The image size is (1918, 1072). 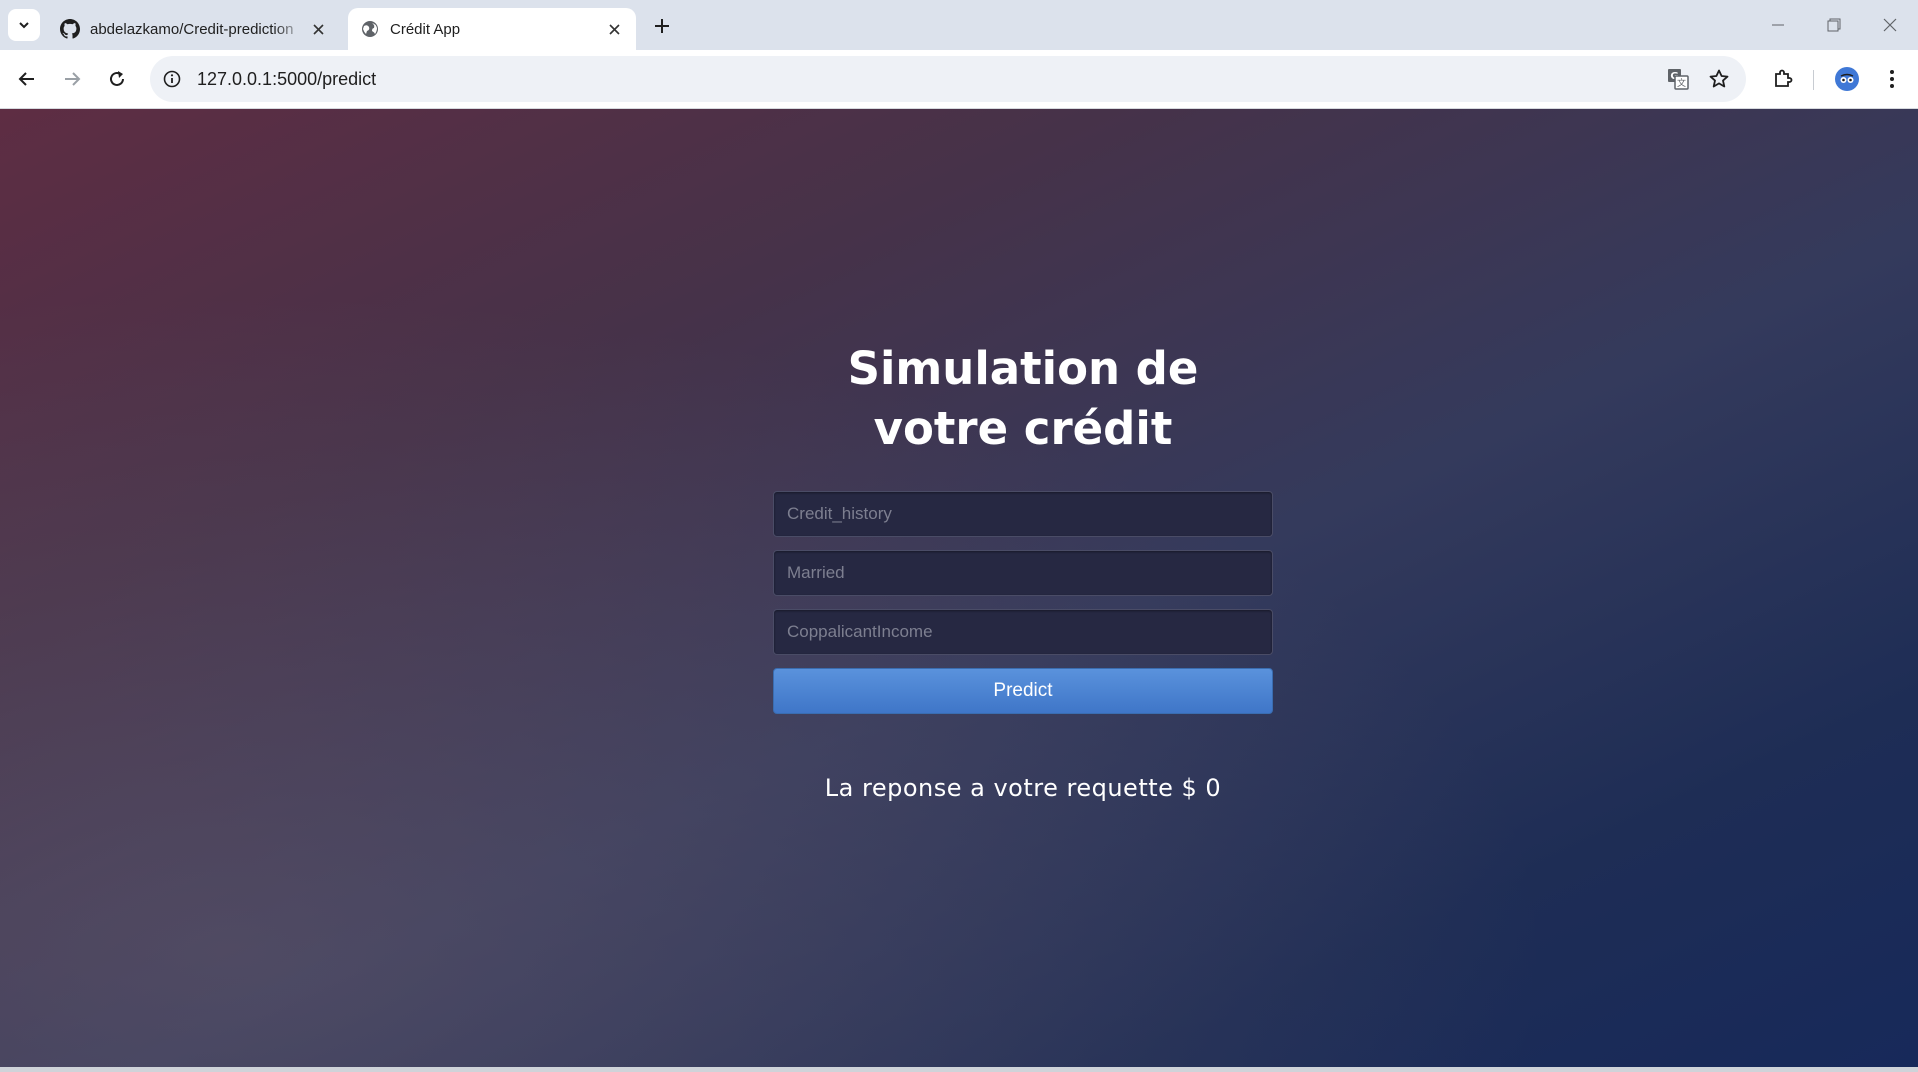 I want to click on tab-strip: abdelazkamo/Credit-prediction Crédit App, so click(x=959, y=25).